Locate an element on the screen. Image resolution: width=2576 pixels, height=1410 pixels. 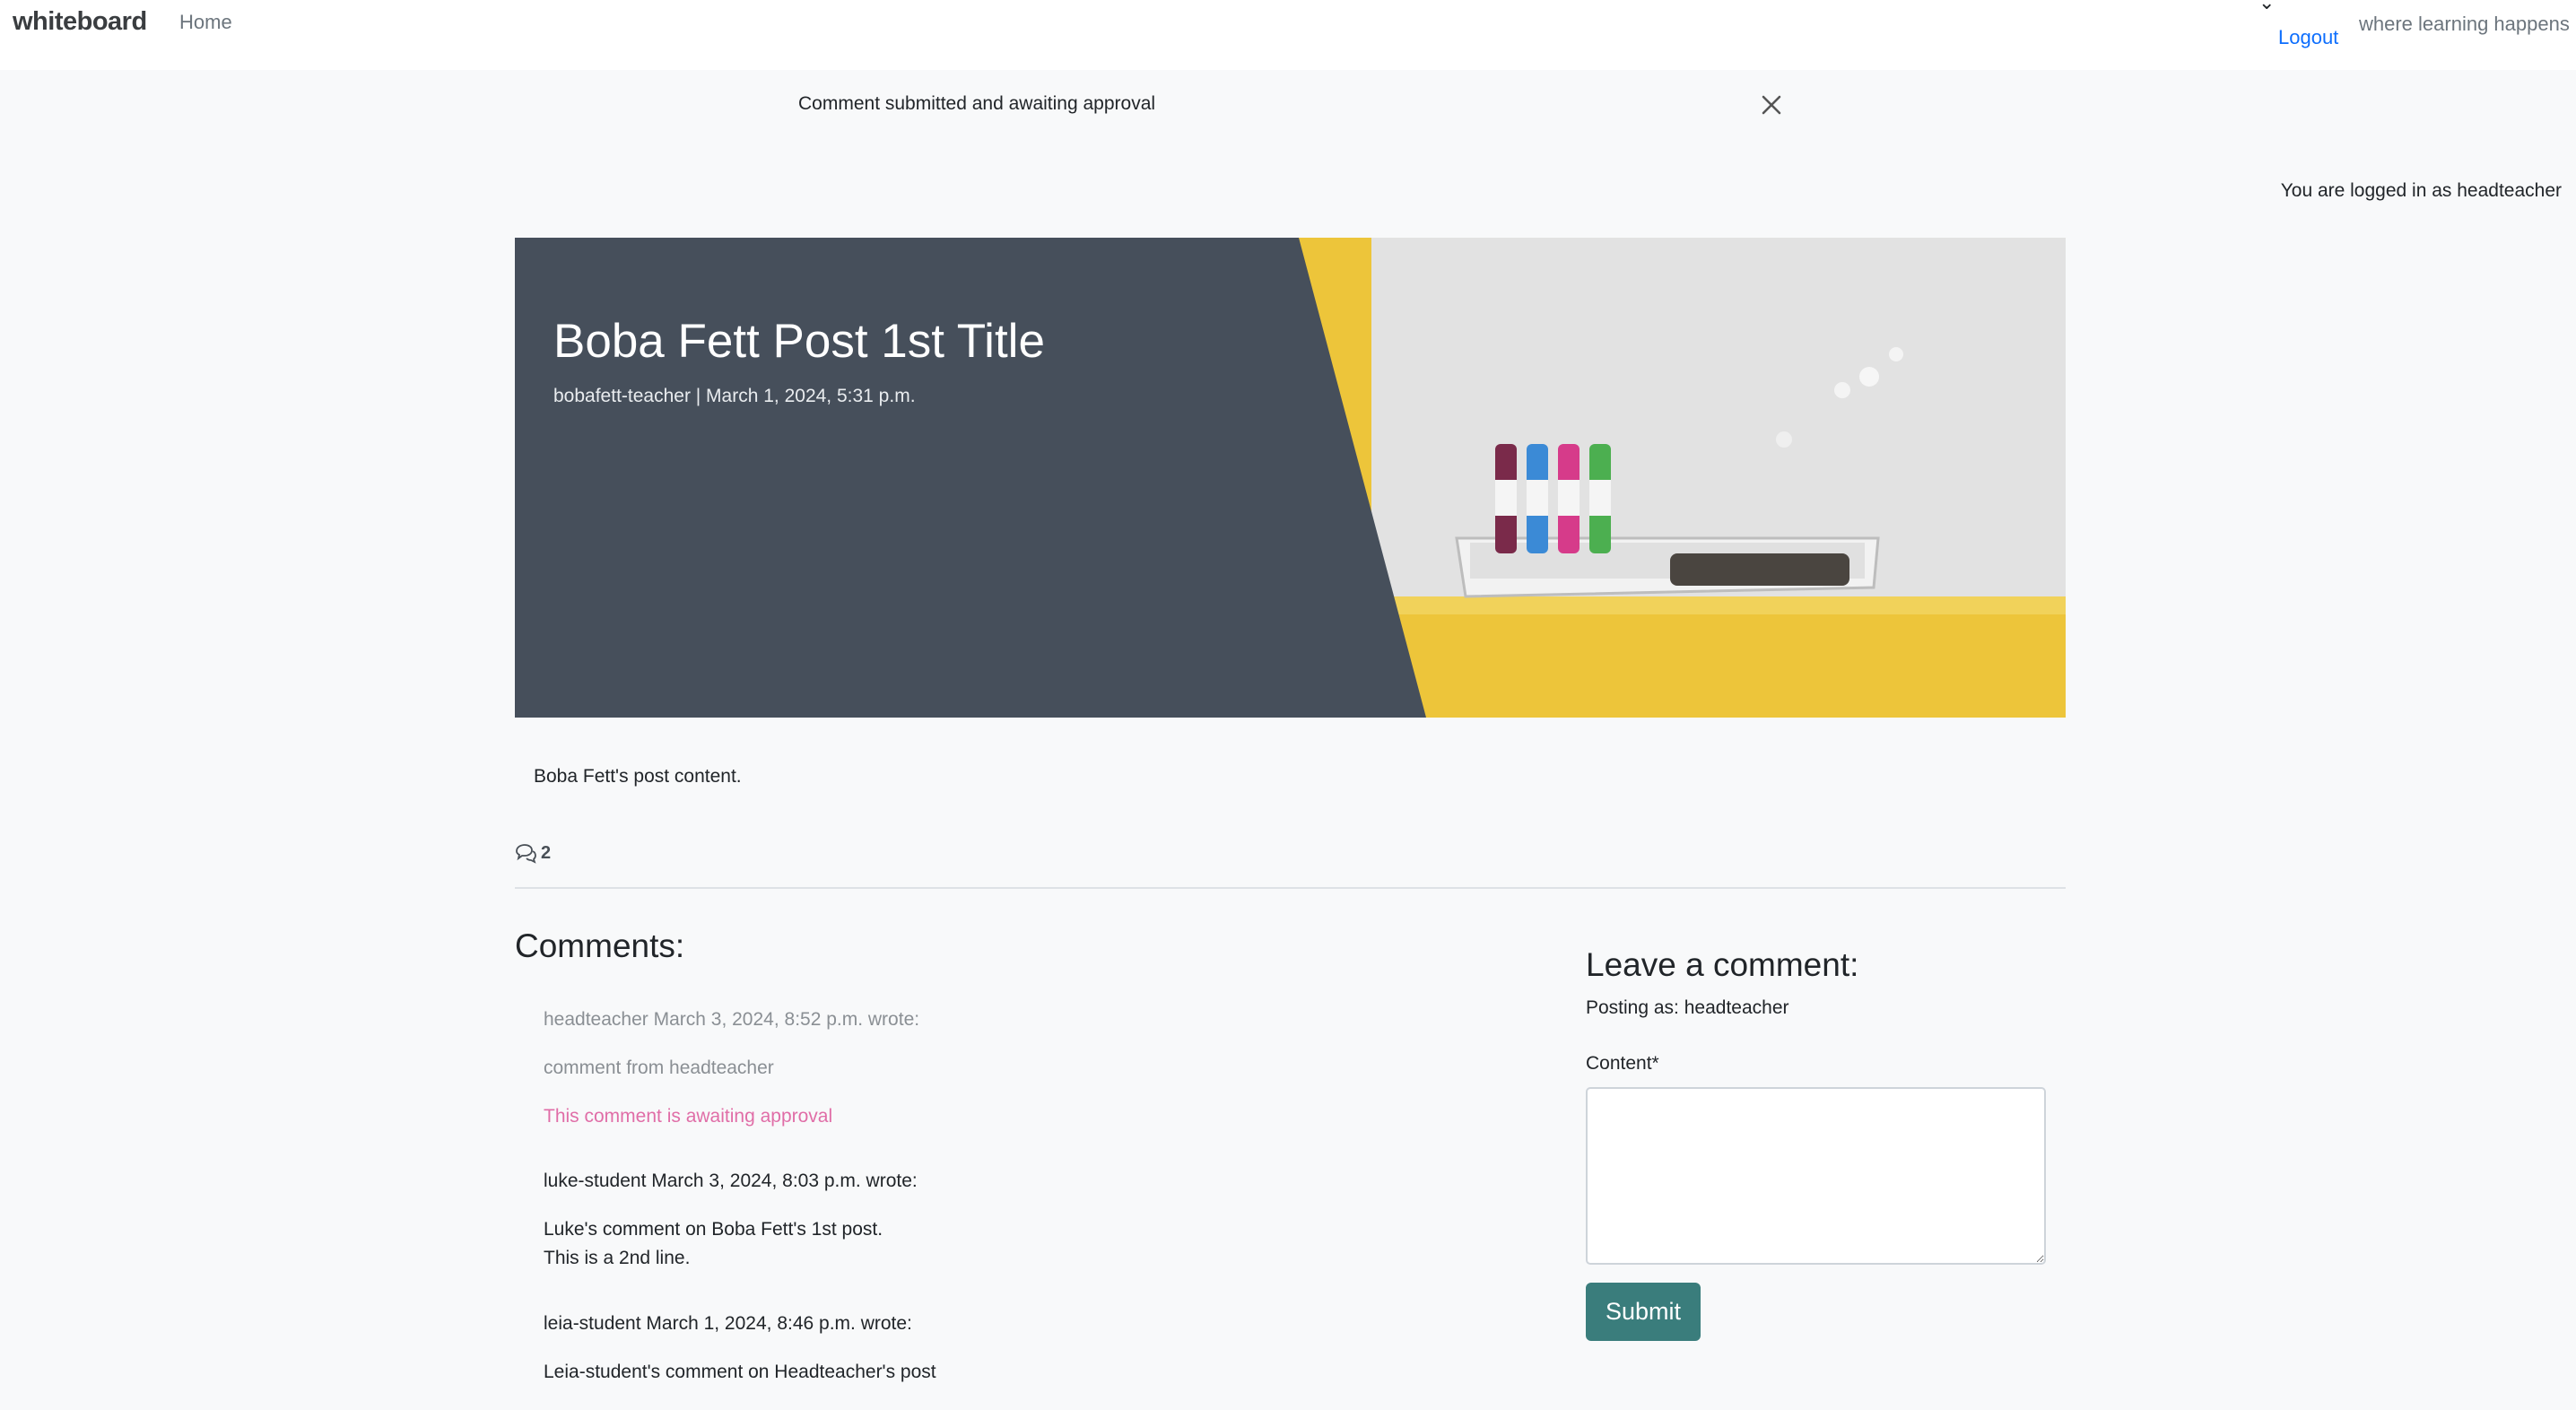
tagline: where learning happens is located at coordinates (2464, 24).